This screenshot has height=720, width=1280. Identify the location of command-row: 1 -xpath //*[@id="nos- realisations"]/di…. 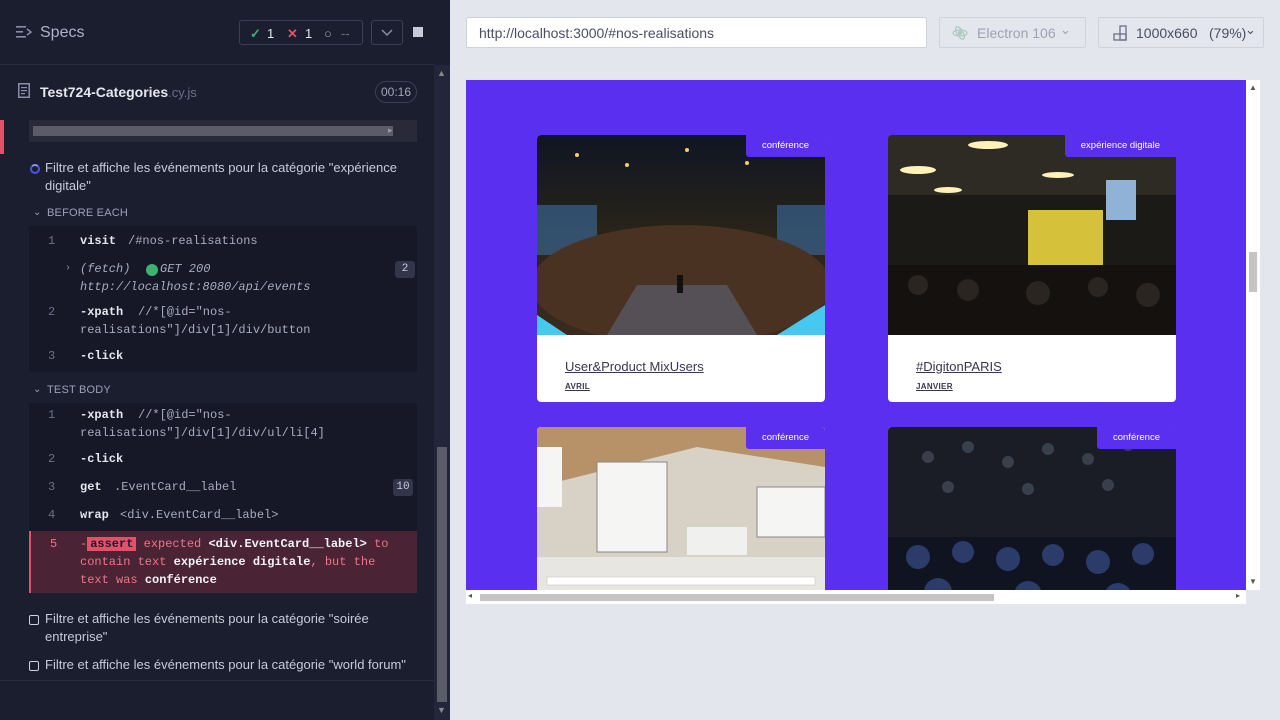
(223, 426).